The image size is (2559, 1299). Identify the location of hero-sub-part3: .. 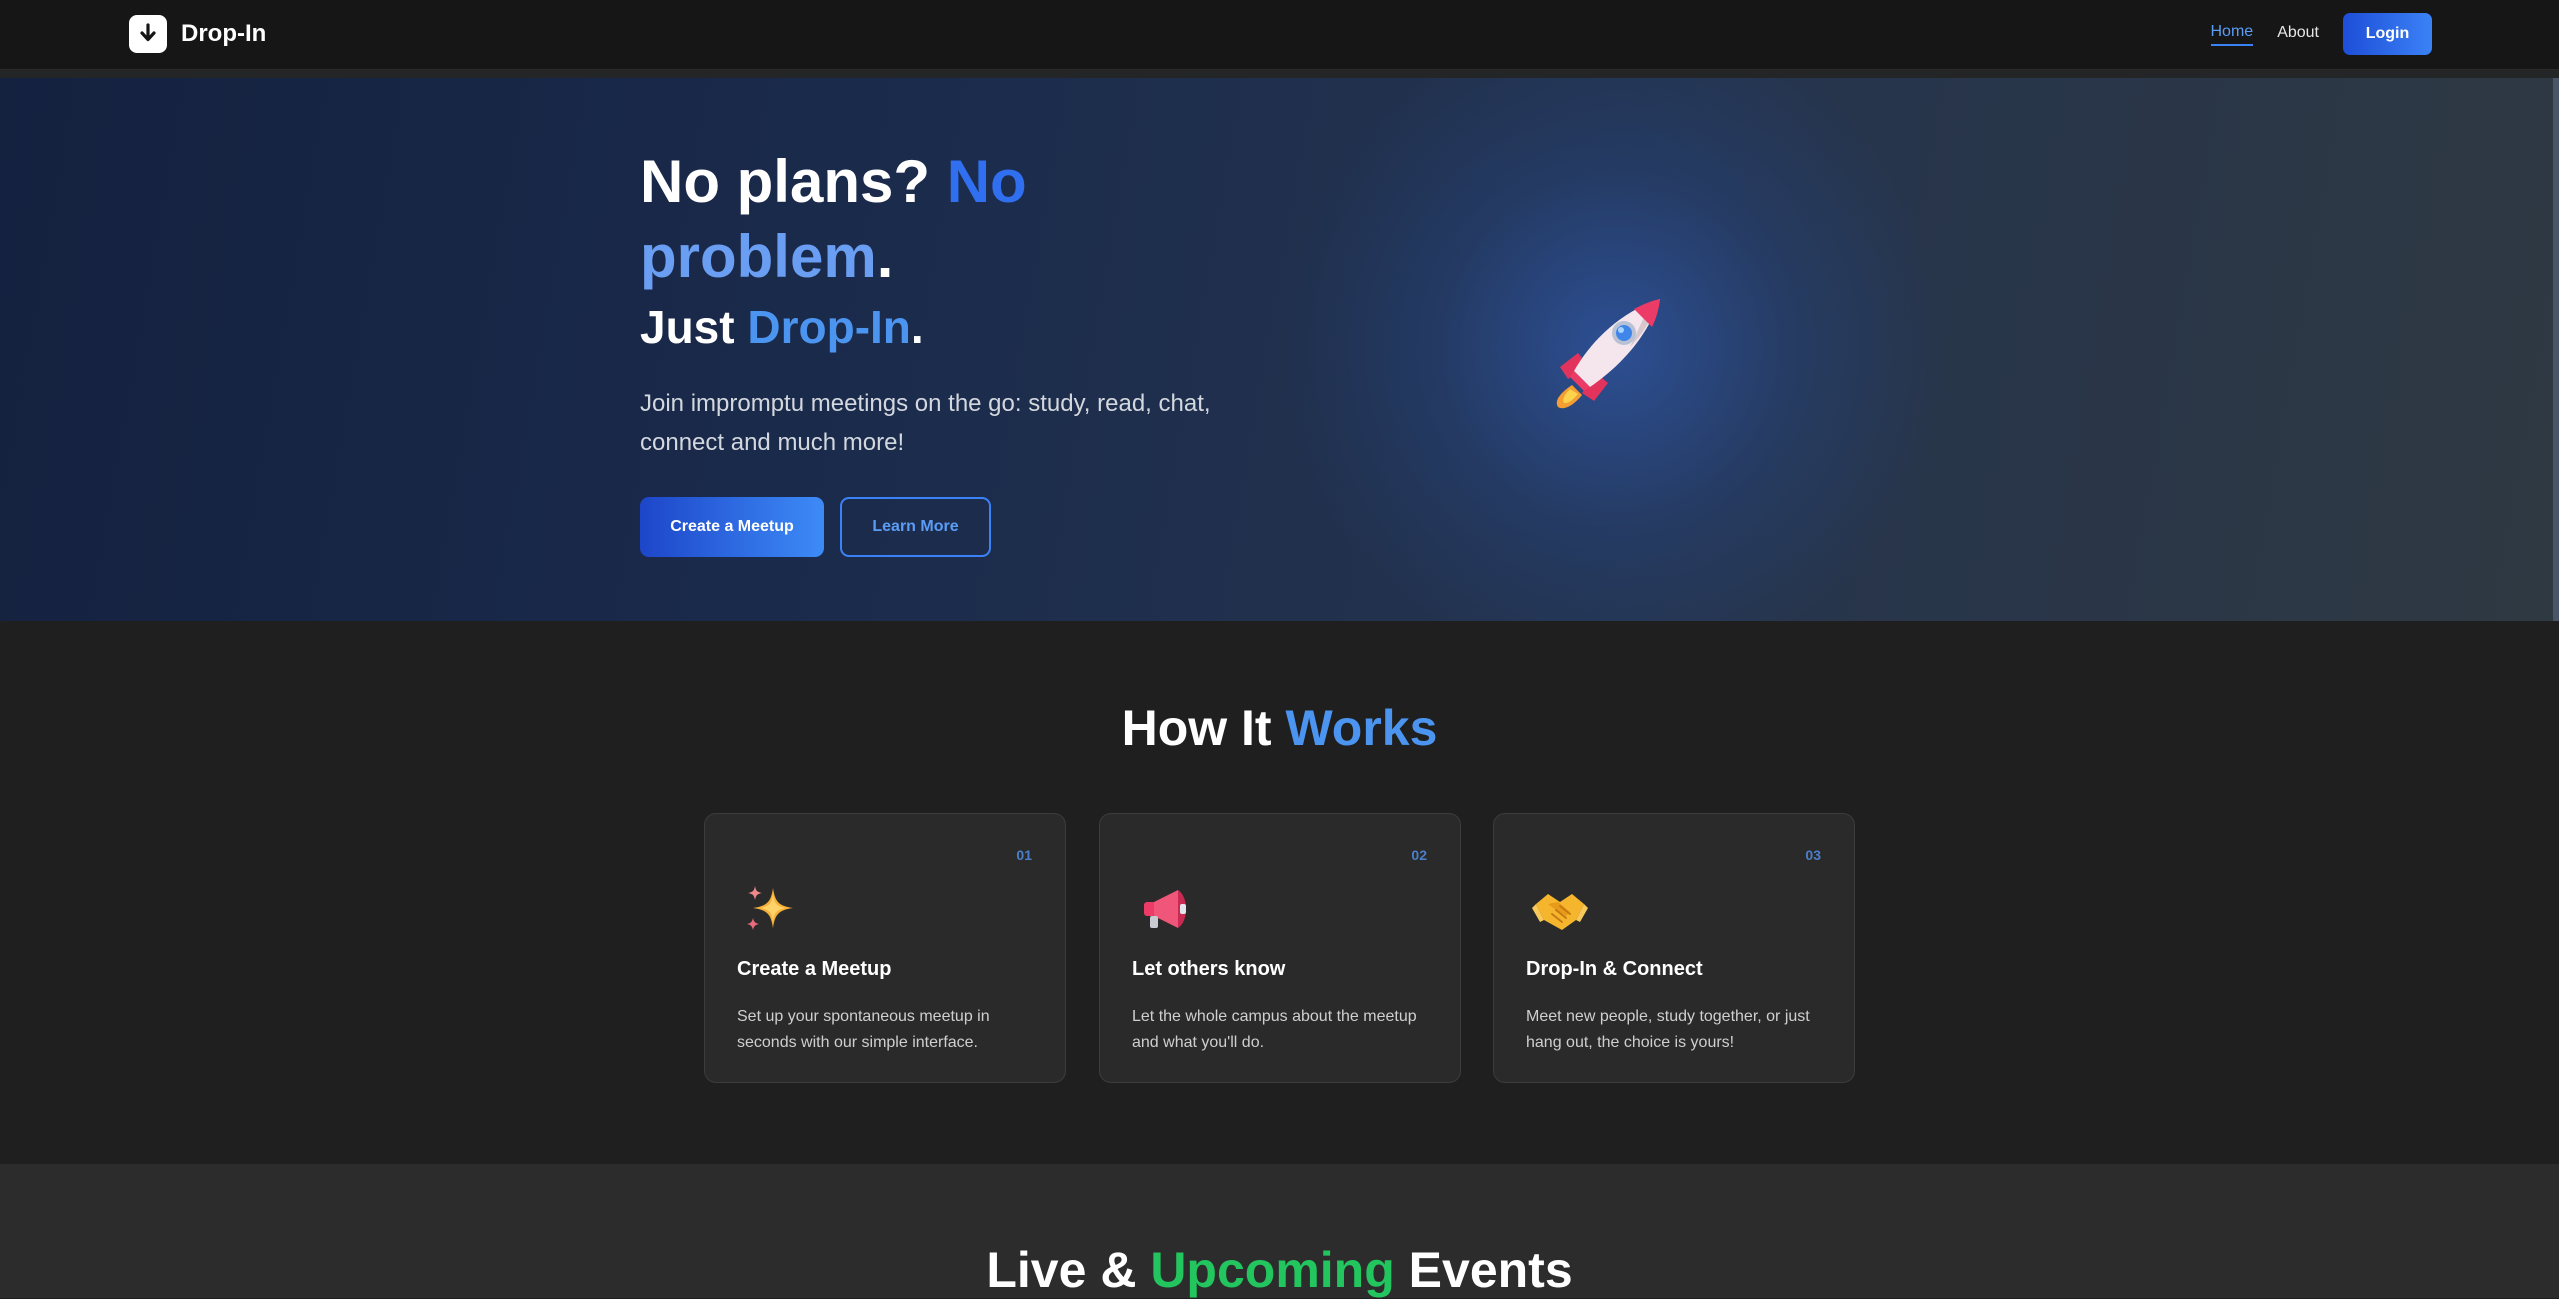
(917, 327).